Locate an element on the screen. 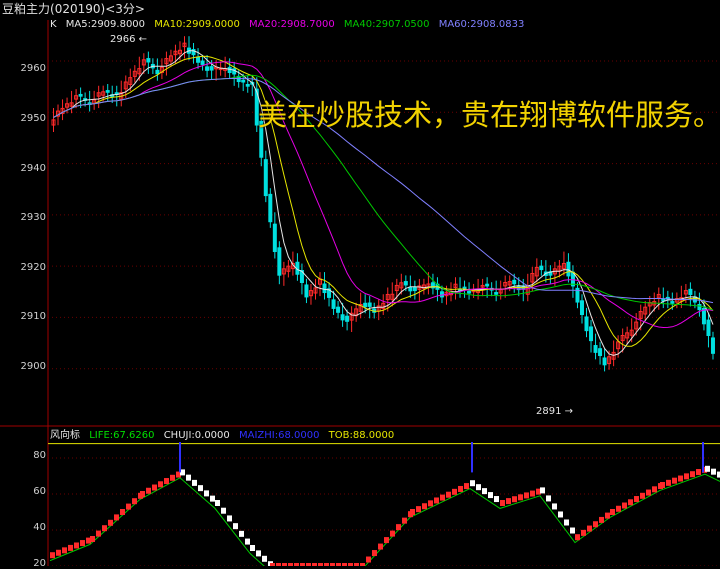  price-tick: 2920 is located at coordinates (33, 267).